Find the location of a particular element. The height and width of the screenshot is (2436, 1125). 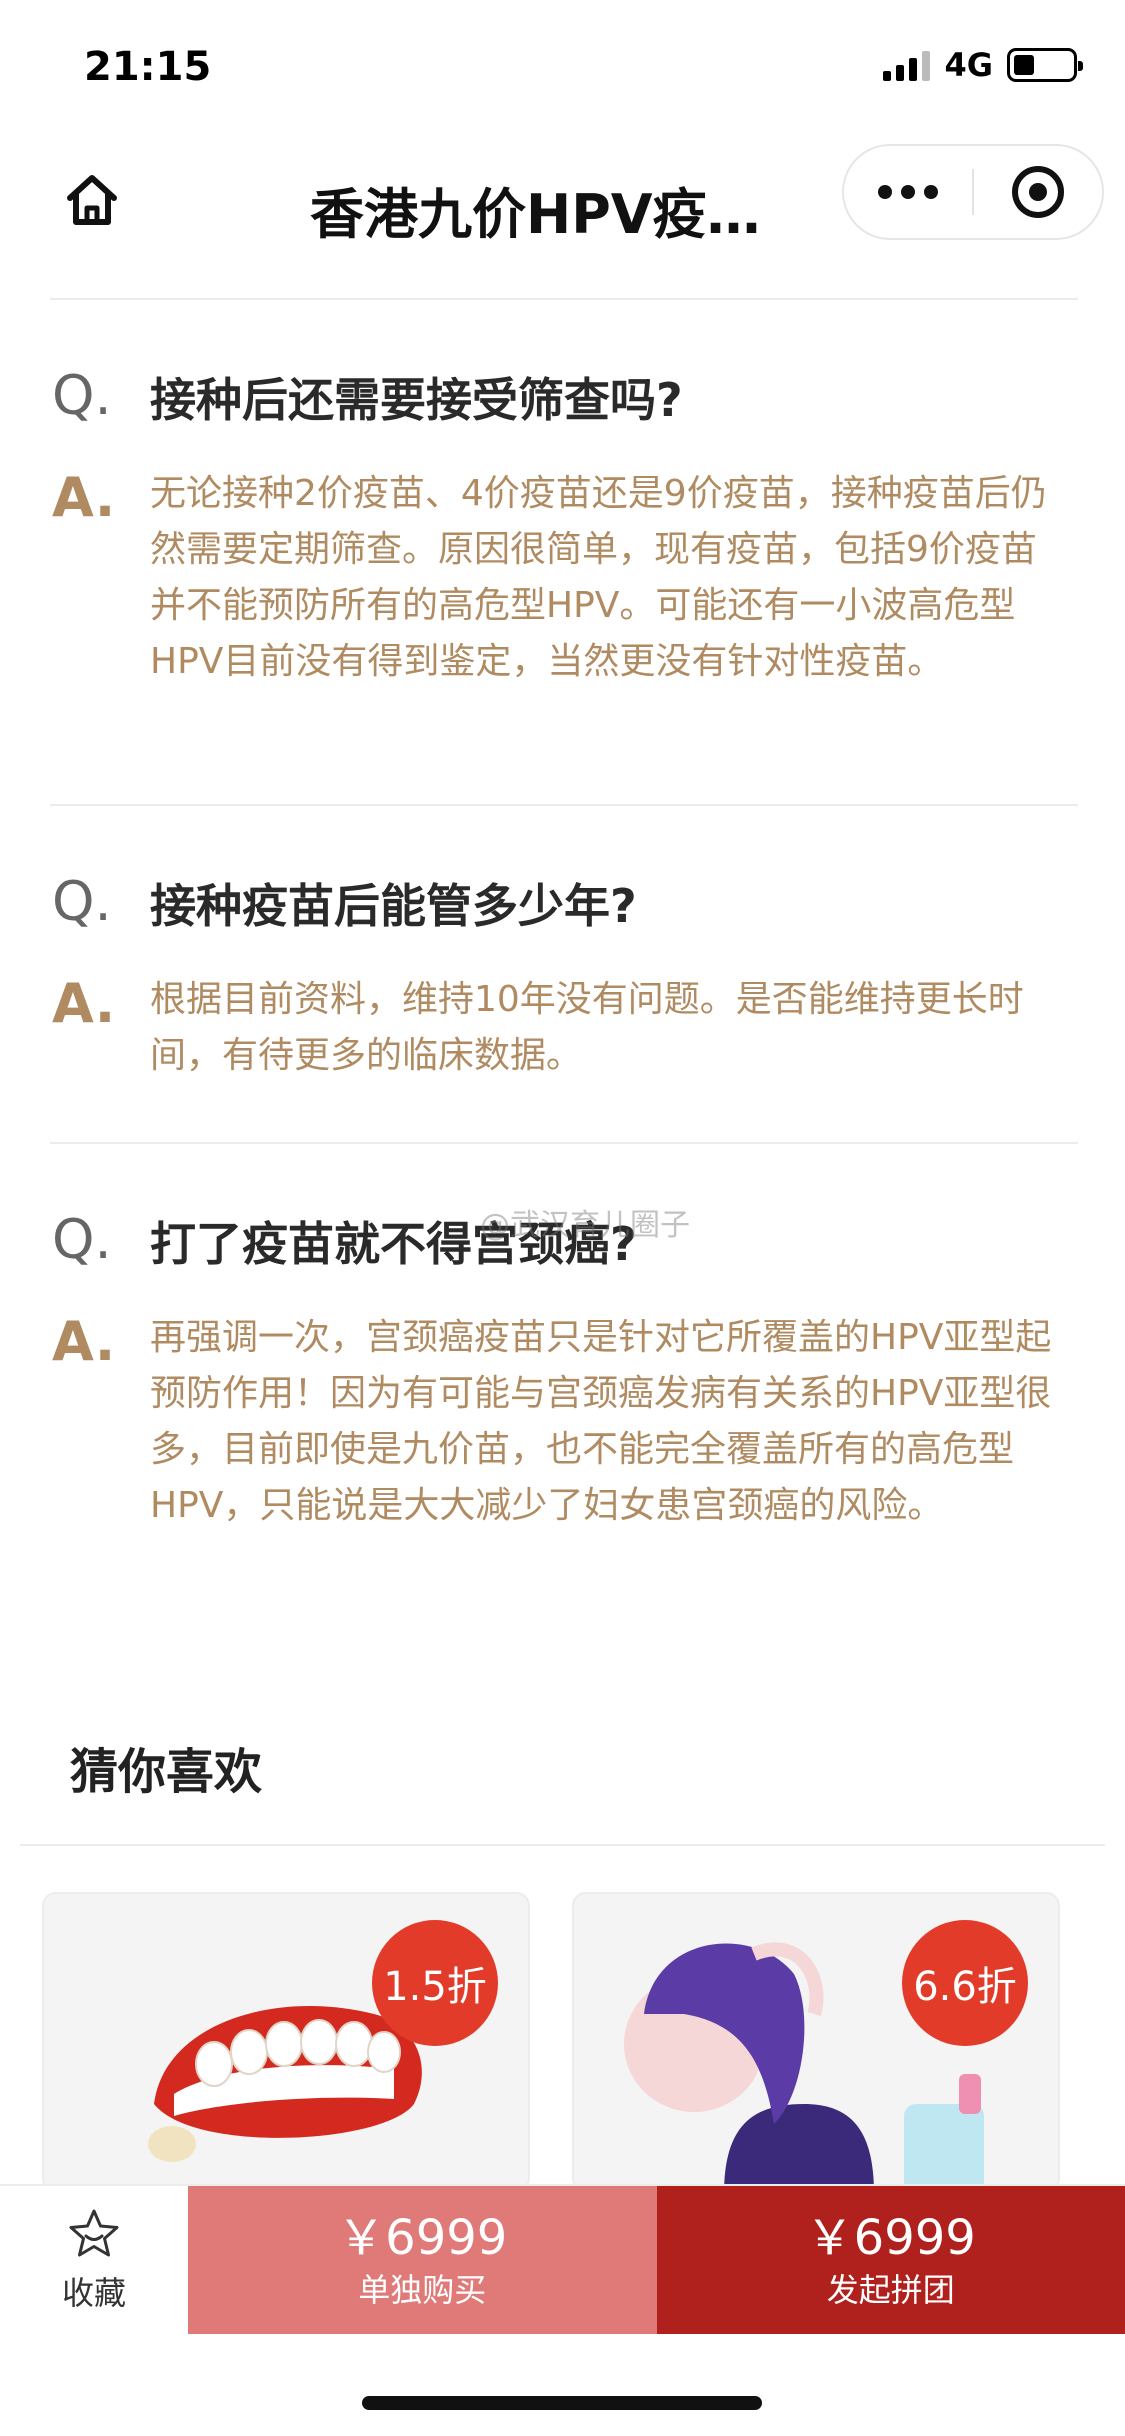

group-label: 发起拼团 is located at coordinates (890, 2290).